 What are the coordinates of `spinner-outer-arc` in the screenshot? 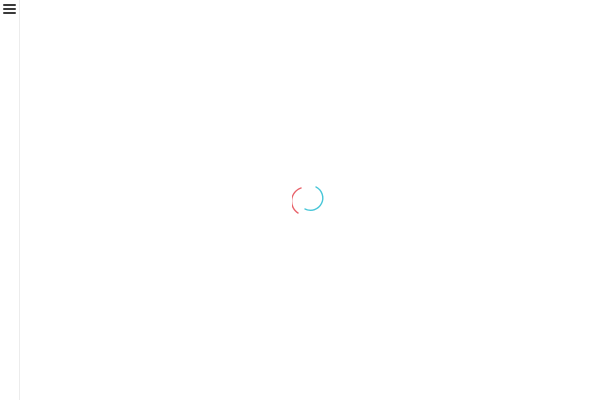 It's located at (297, 200).